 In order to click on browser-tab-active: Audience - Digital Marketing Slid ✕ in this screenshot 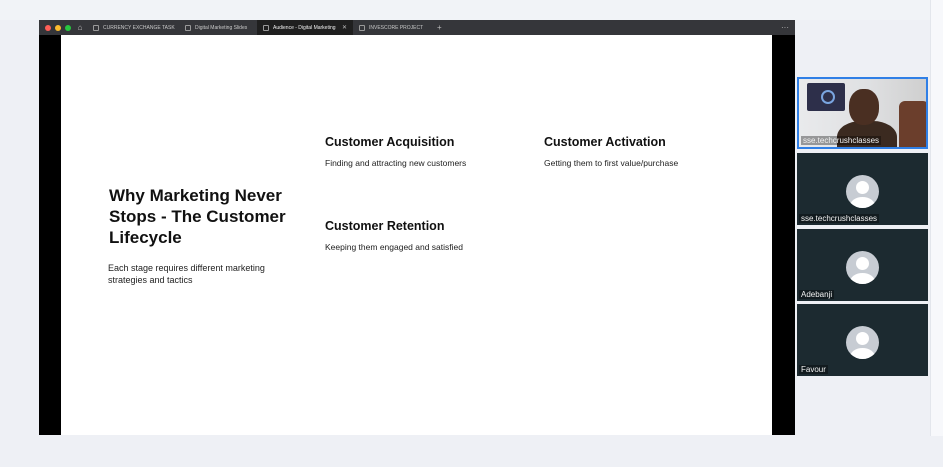, I will do `click(305, 27)`.